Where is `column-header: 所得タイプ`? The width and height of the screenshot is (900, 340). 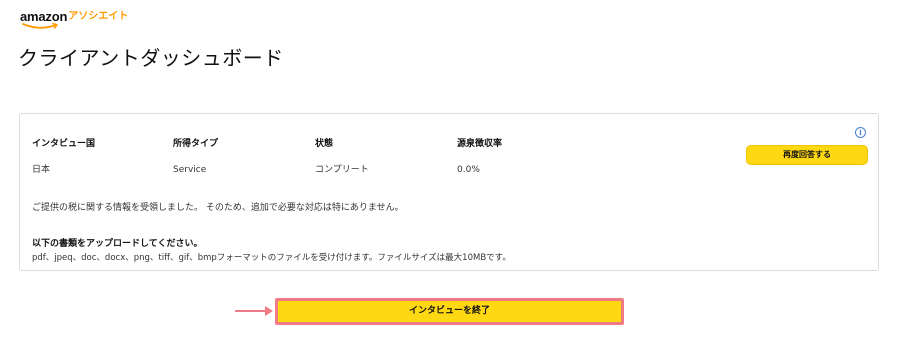
column-header: 所得タイプ is located at coordinates (196, 144).